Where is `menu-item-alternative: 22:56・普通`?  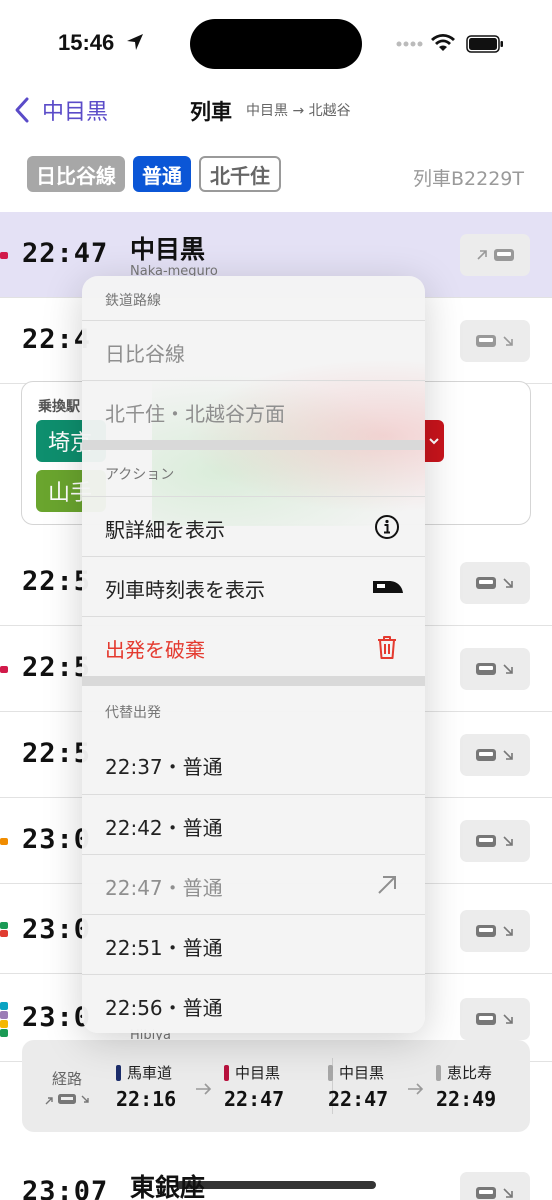
menu-item-alternative: 22:56・普通 is located at coordinates (253, 1003).